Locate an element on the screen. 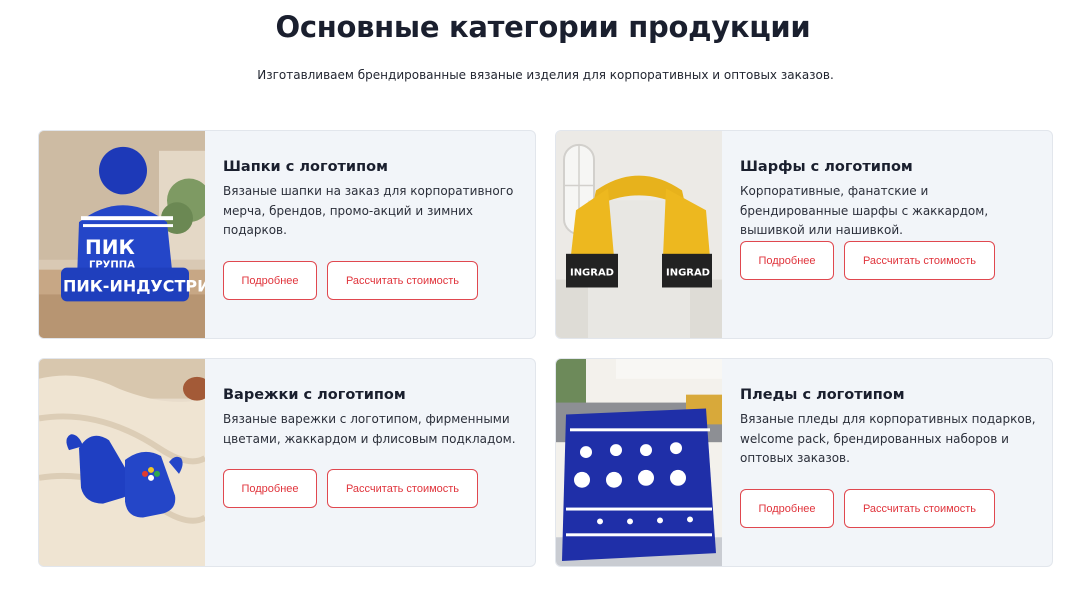 Image resolution: width=1086 pixels, height=604 pixels. scarf-logo-left-text: INGRAD is located at coordinates (592, 273).